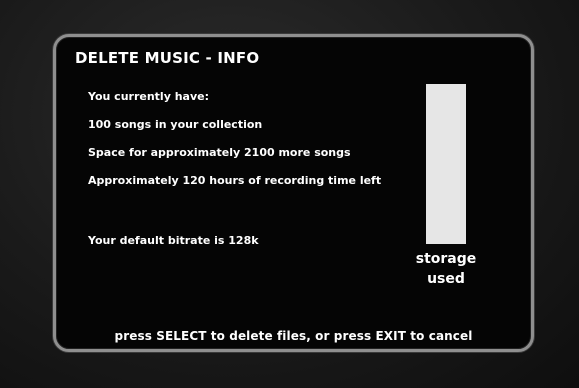  I want to click on info-line-space-remaining: Space for approximately 2100 more songs, so click(219, 152).